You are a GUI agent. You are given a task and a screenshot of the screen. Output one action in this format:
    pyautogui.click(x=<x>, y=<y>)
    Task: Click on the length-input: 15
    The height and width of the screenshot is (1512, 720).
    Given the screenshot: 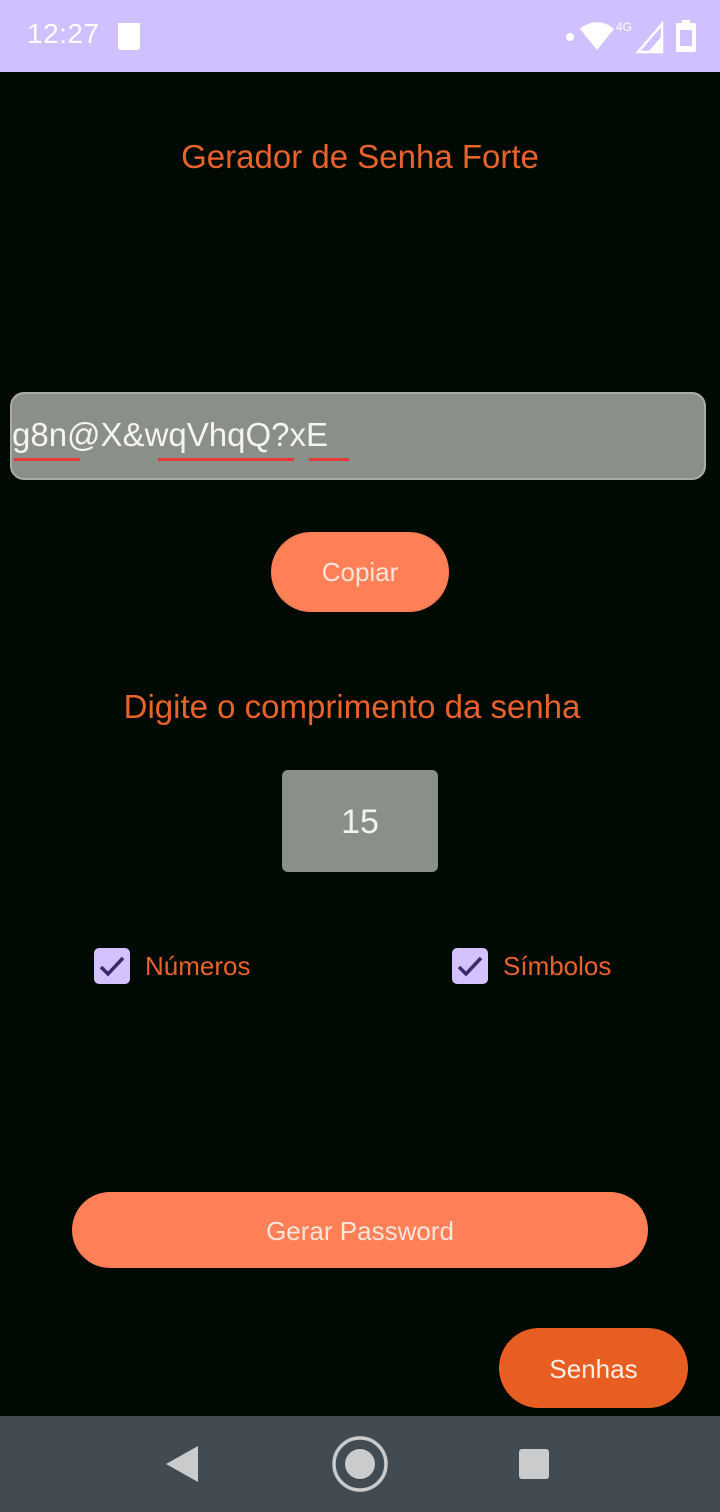 What is the action you would take?
    pyautogui.click(x=360, y=821)
    